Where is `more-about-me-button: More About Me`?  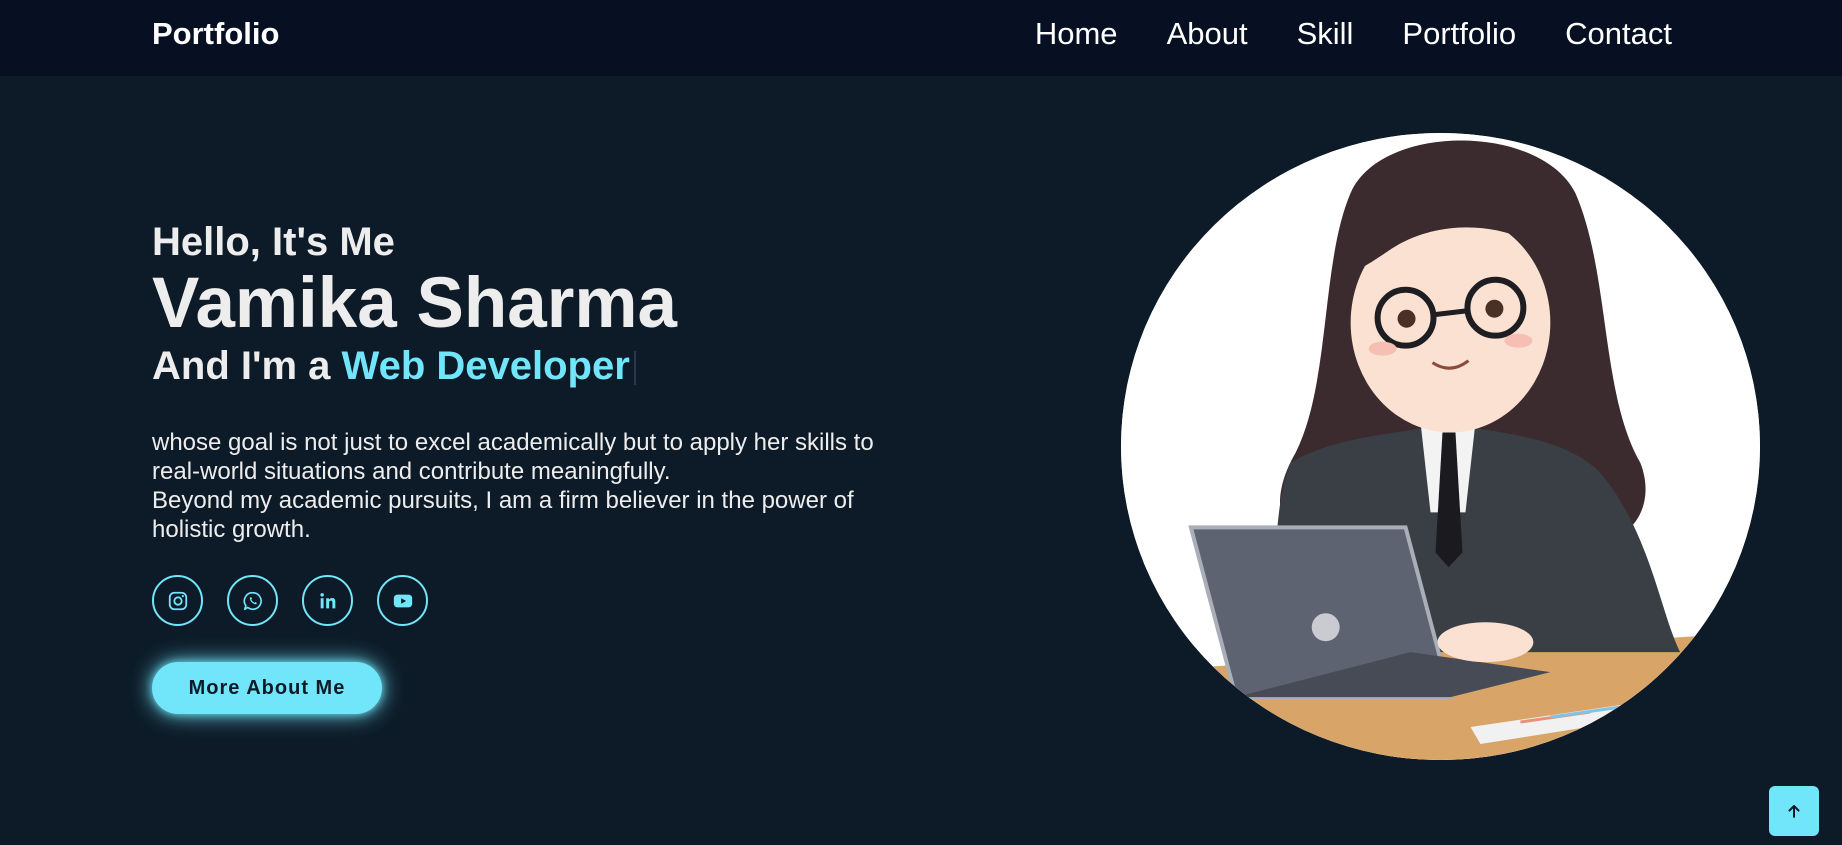 more-about-me-button: More About Me is located at coordinates (267, 688).